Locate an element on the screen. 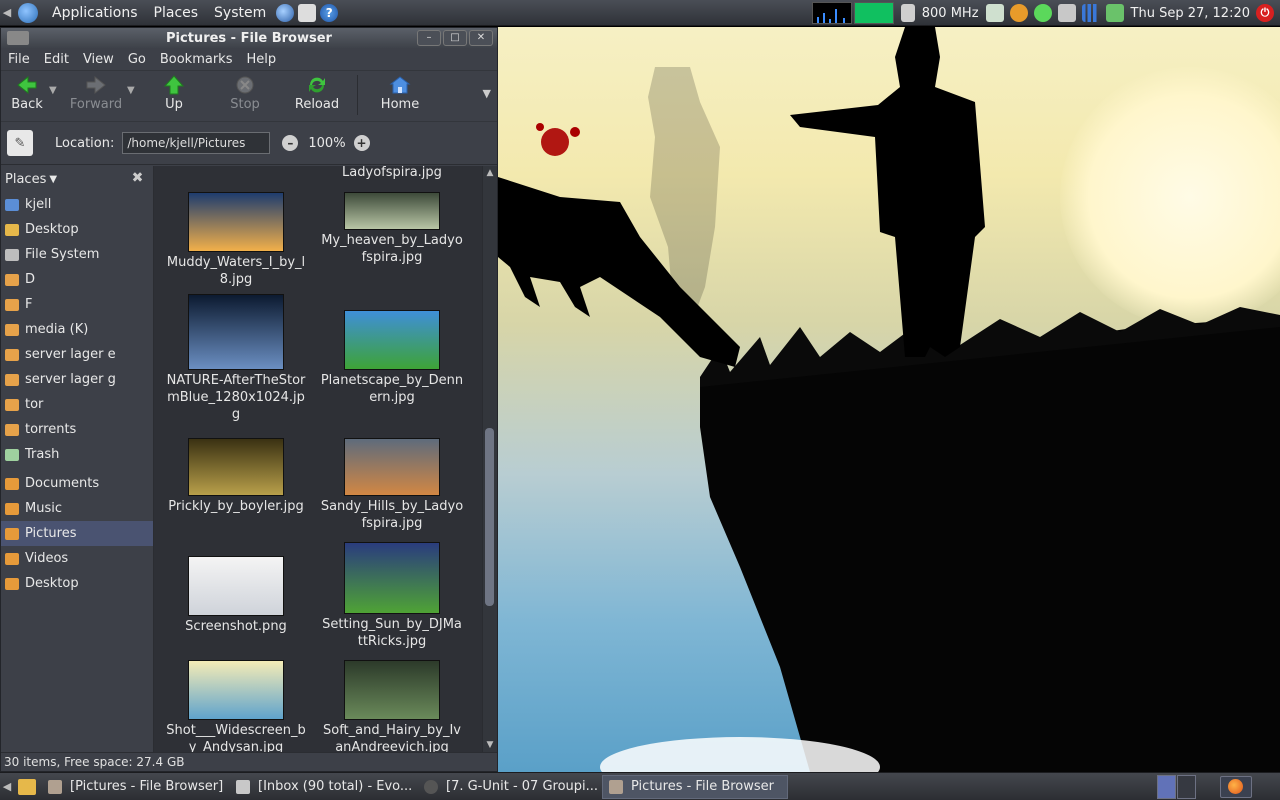  minimize-icon: – is located at coordinates (429, 38).